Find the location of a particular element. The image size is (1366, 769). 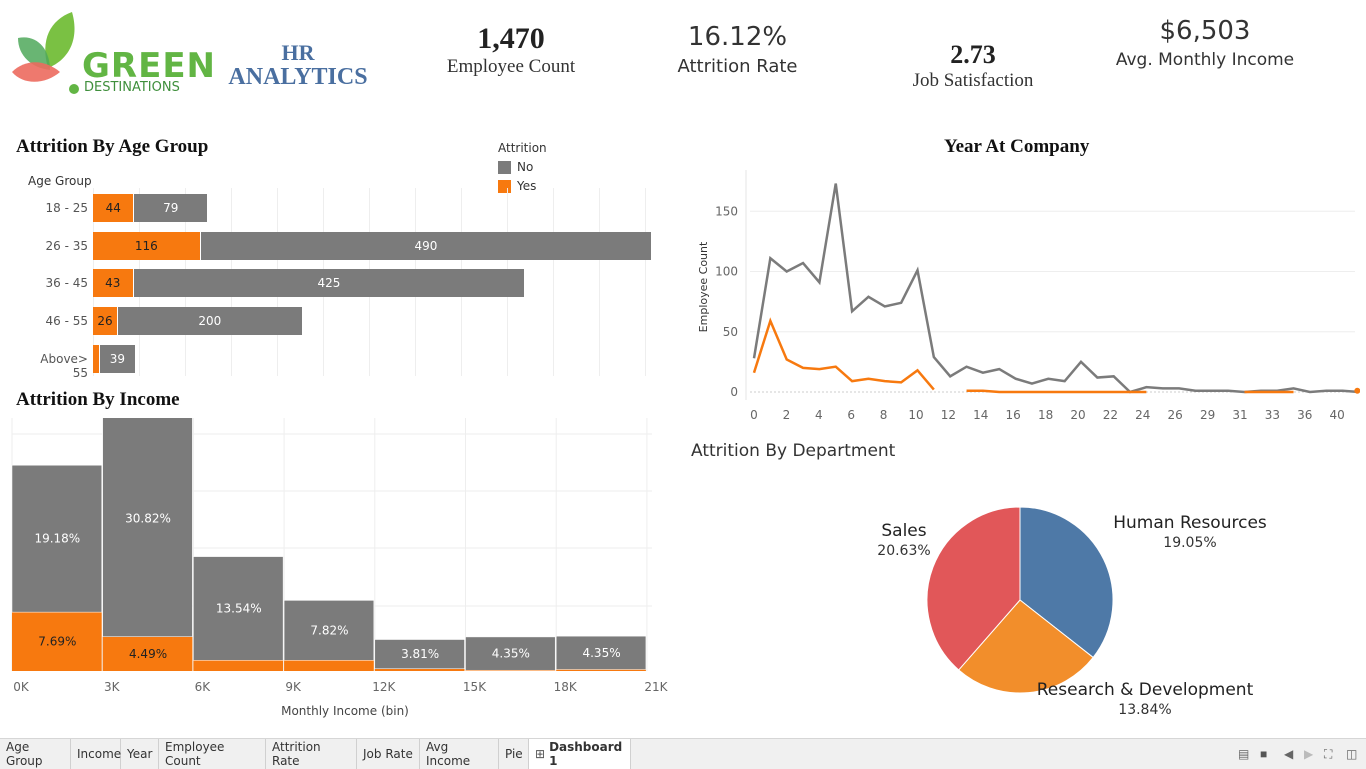

years-xtick-label: 36 is located at coordinates (1304, 415).